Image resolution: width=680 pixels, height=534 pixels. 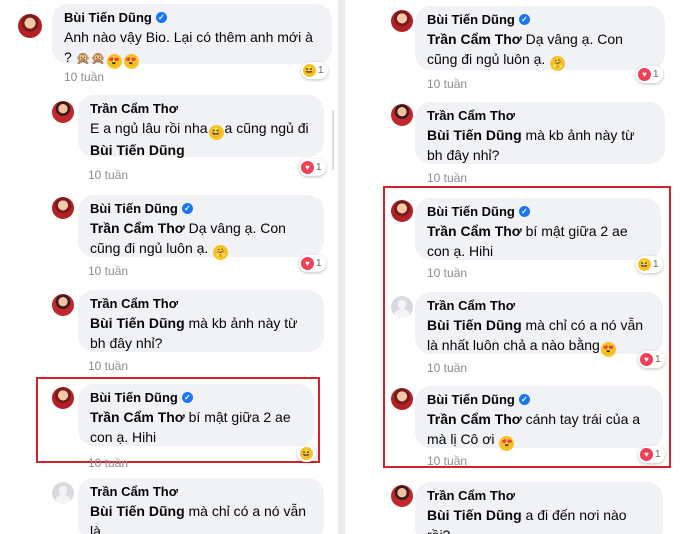 I want to click on comment-text: Bùi Tiến Dũng mà chỉ có a nó vẫn là, so click(x=198, y=518).